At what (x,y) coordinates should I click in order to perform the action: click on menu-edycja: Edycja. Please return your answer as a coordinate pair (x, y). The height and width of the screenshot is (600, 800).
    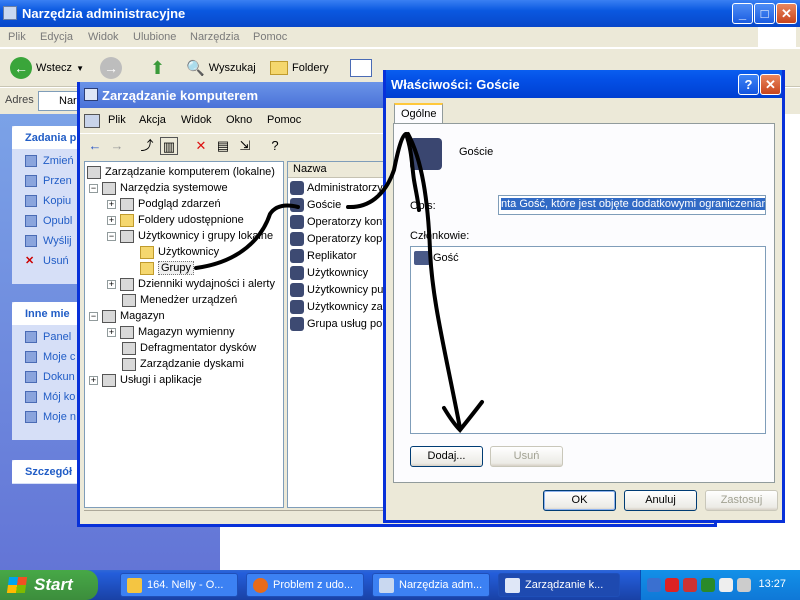
    Looking at the image, I should click on (56, 37).